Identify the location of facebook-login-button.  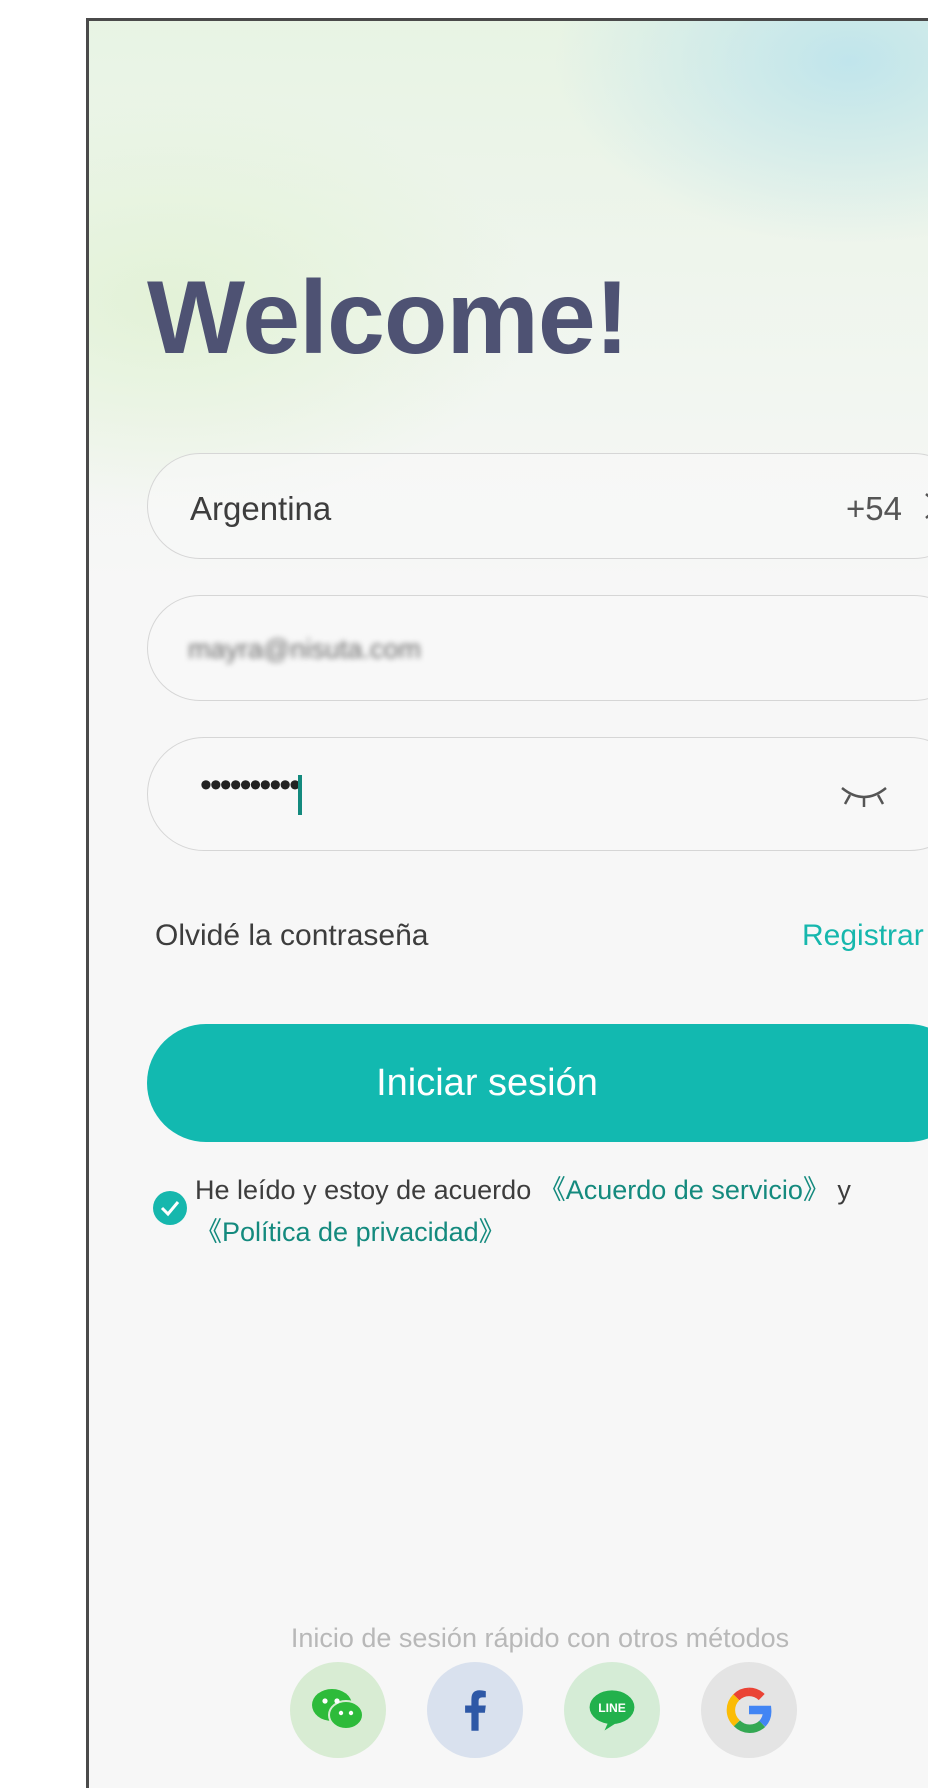
(475, 1710).